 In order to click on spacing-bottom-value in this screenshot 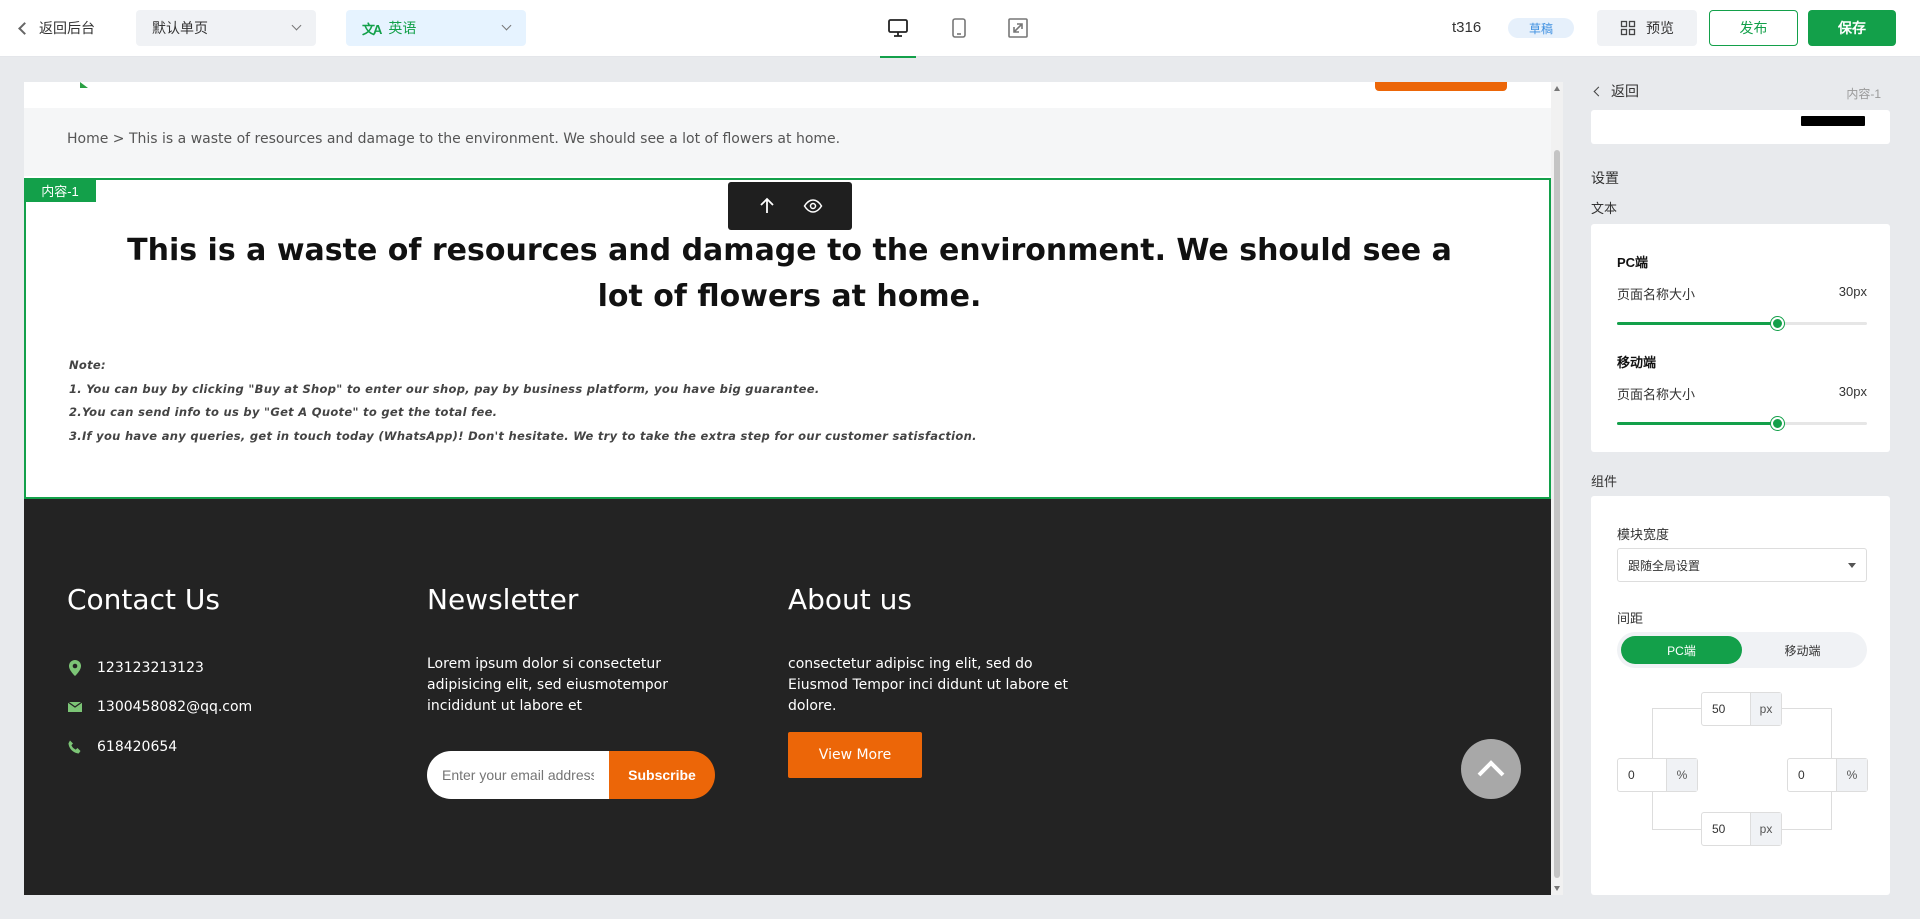, I will do `click(1726, 829)`.